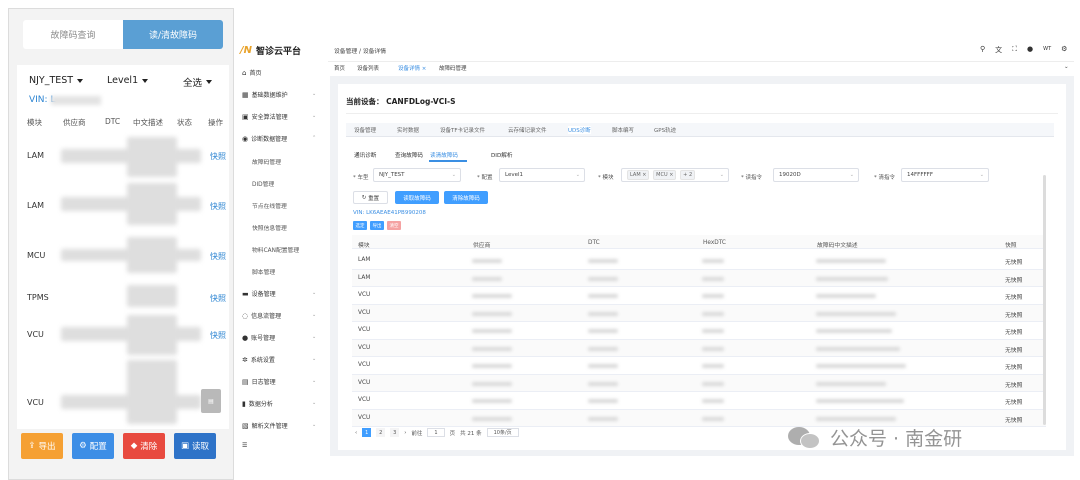 Image resolution: width=1080 pixels, height=480 pixels. I want to click on sidebar-sub-node-online: 节点在线管理, so click(269, 205).